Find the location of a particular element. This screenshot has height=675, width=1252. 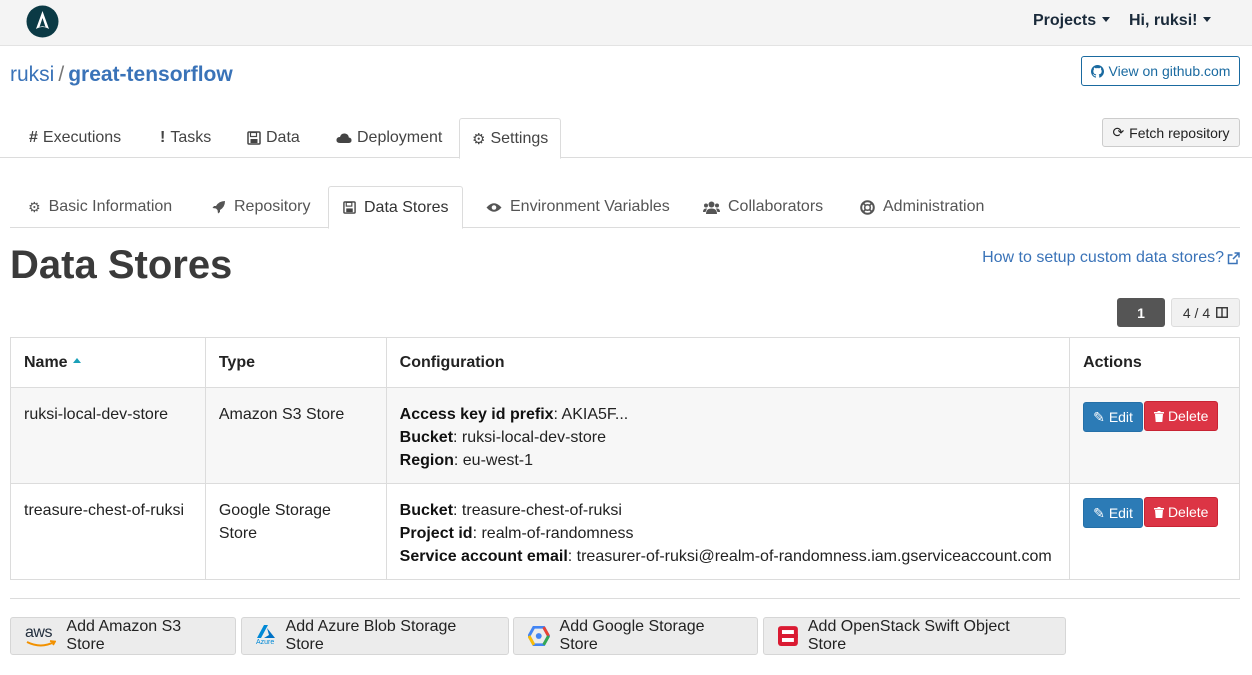

tab-executions: # Executions is located at coordinates (75, 138).